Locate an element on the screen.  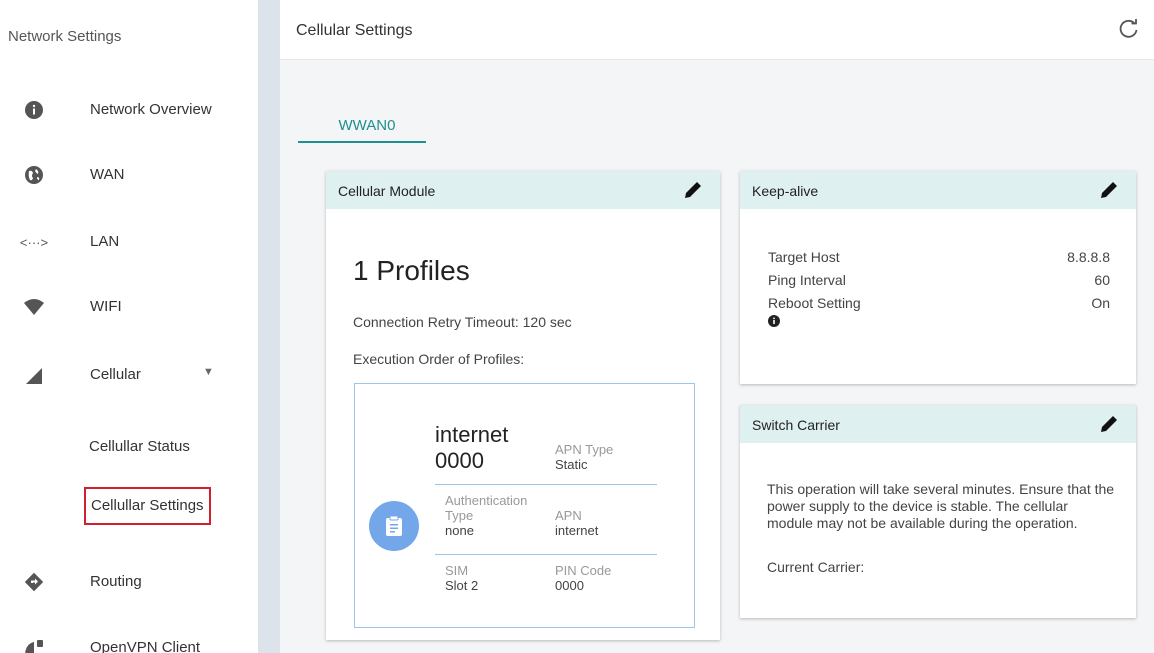
sim-label: SIM is located at coordinates (457, 570).